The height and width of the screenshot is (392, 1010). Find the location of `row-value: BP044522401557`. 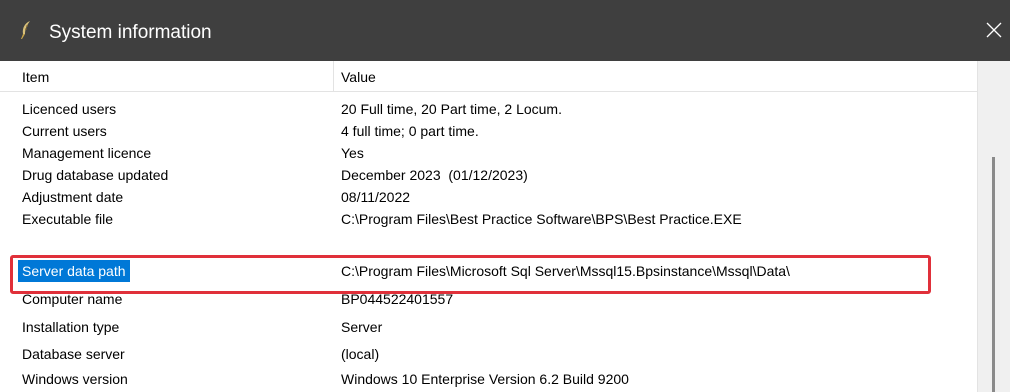

row-value: BP044522401557 is located at coordinates (397, 299).